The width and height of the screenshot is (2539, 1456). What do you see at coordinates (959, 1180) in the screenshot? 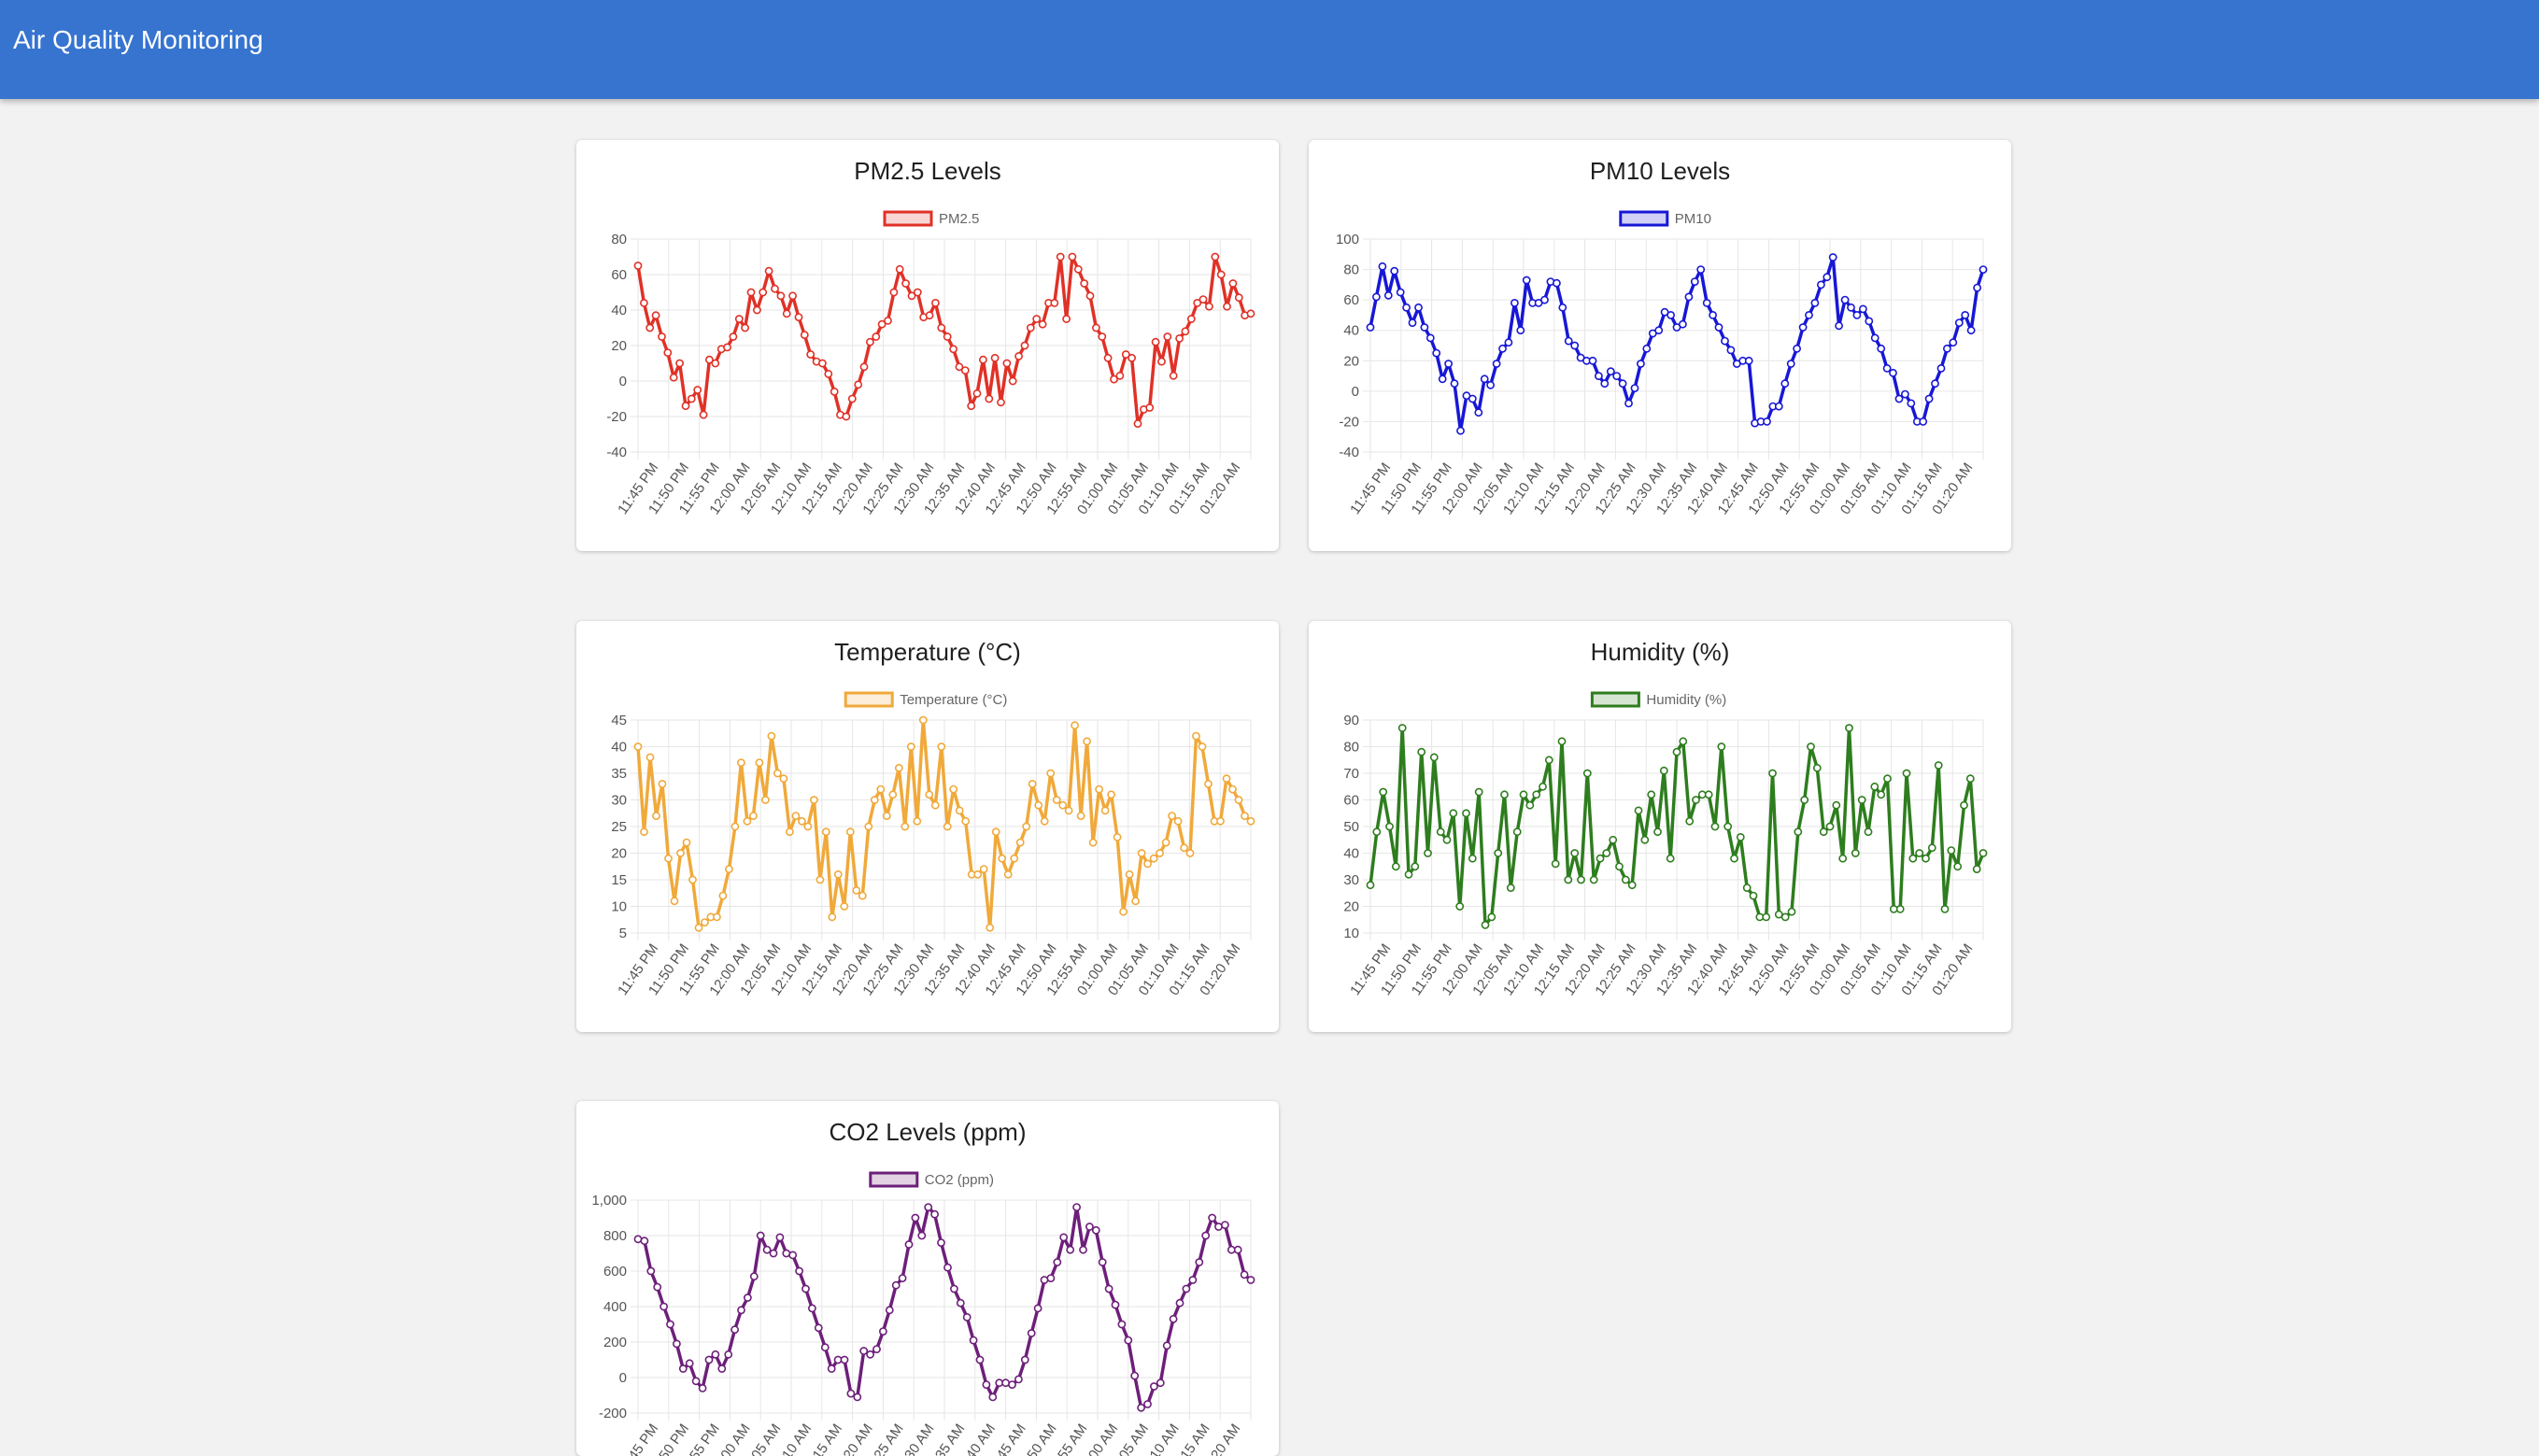
I see `legend-label: CO2 (ppm)` at bounding box center [959, 1180].